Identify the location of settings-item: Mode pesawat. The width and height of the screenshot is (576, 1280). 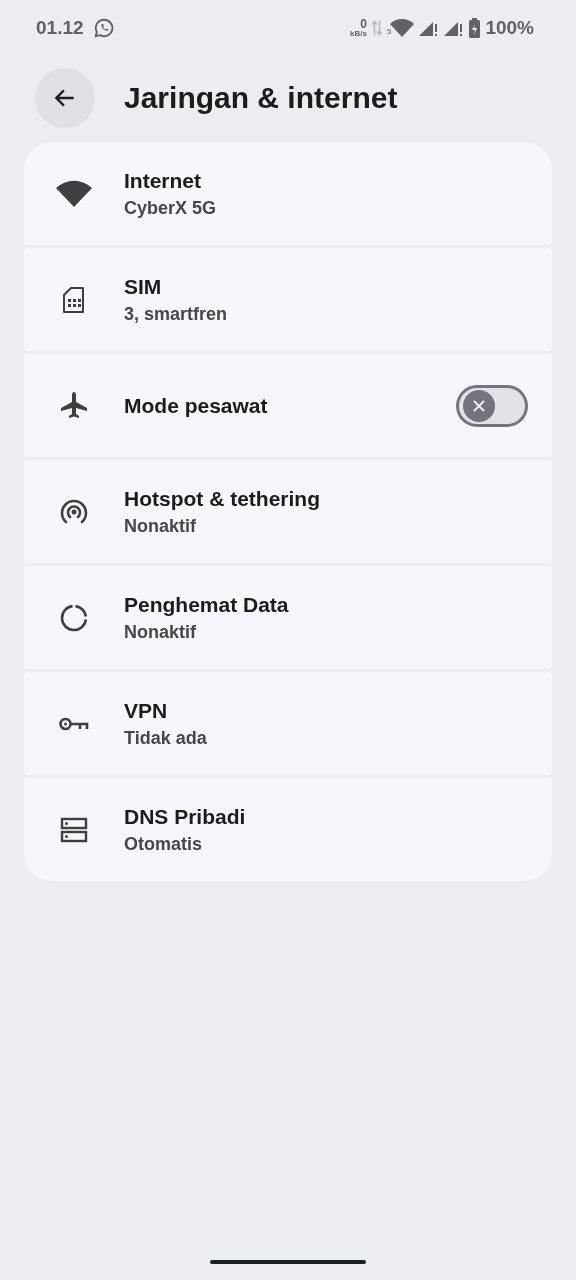
(288, 405).